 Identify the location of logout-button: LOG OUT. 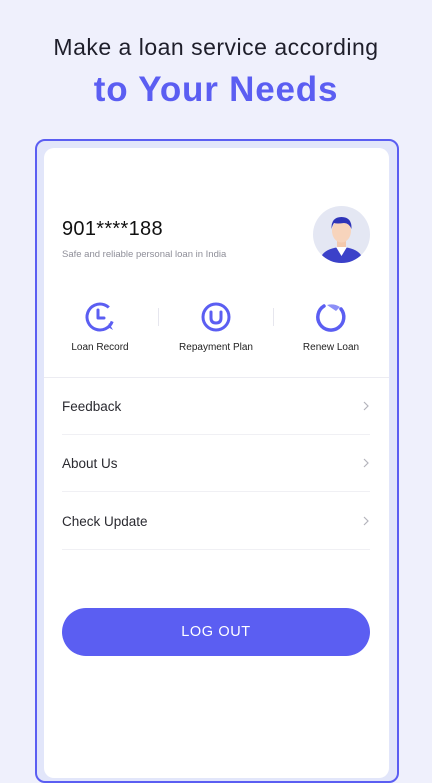
(216, 632).